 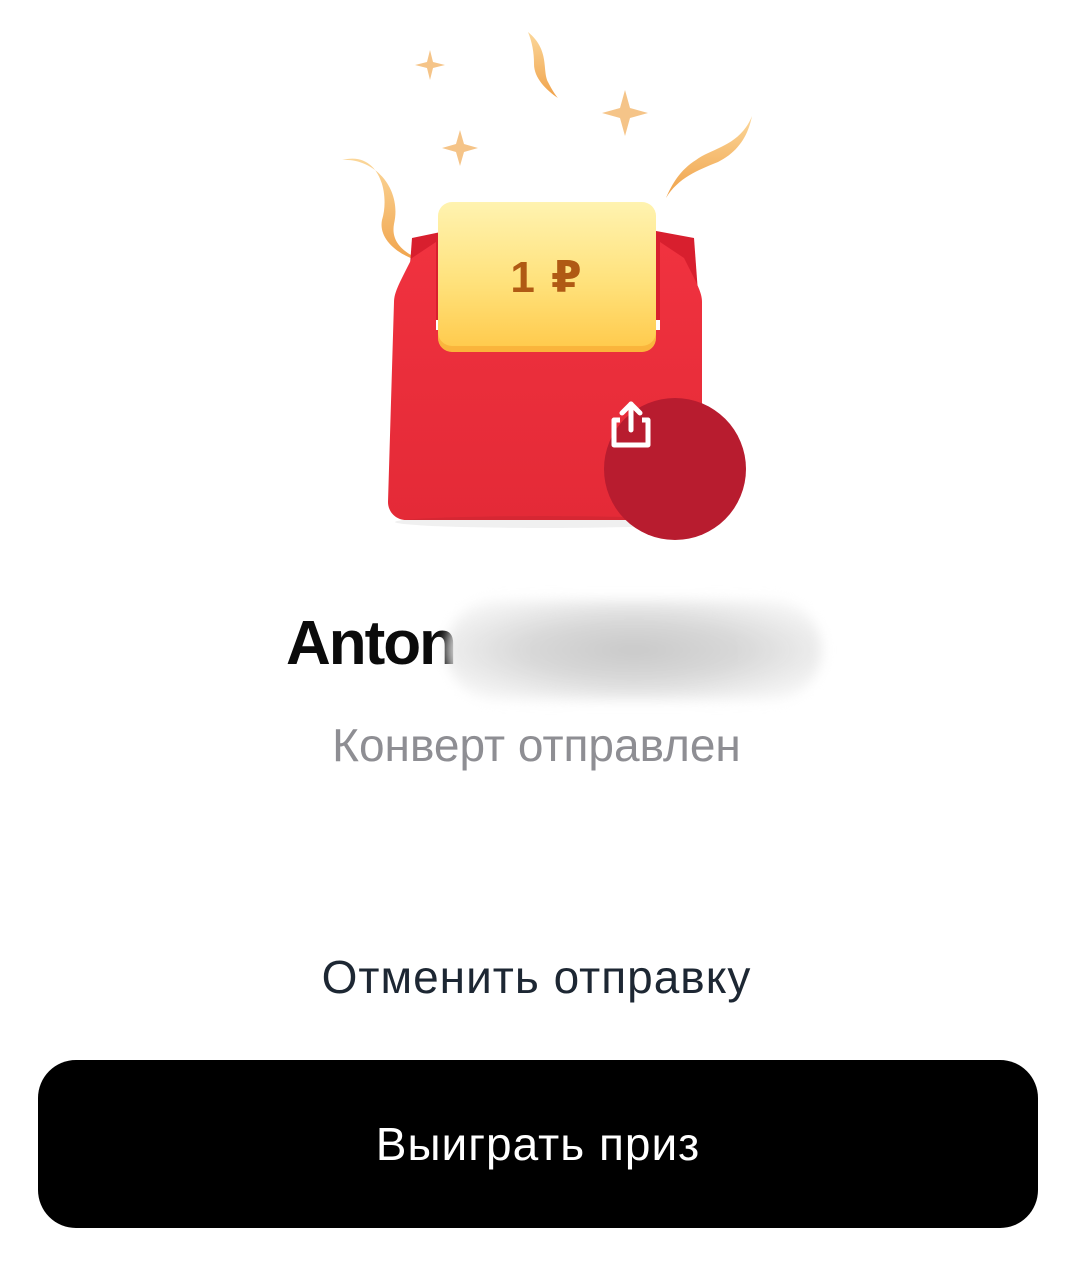 I want to click on cancel-send-link: Отменить отправку, so click(x=536, y=977).